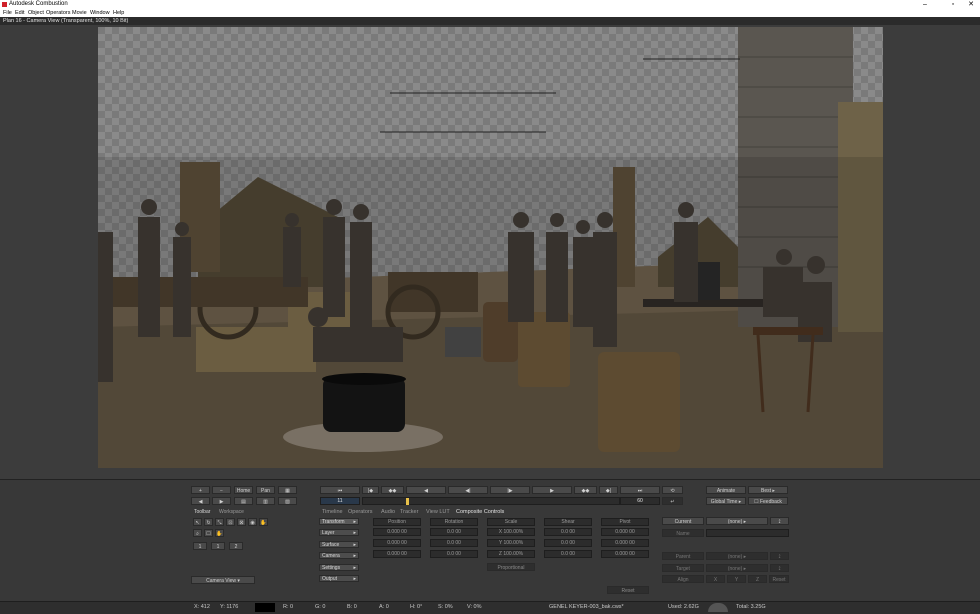 The width and height of the screenshot is (980, 614). What do you see at coordinates (511, 567) in the screenshot?
I see `proportional-button: Proportional` at bounding box center [511, 567].